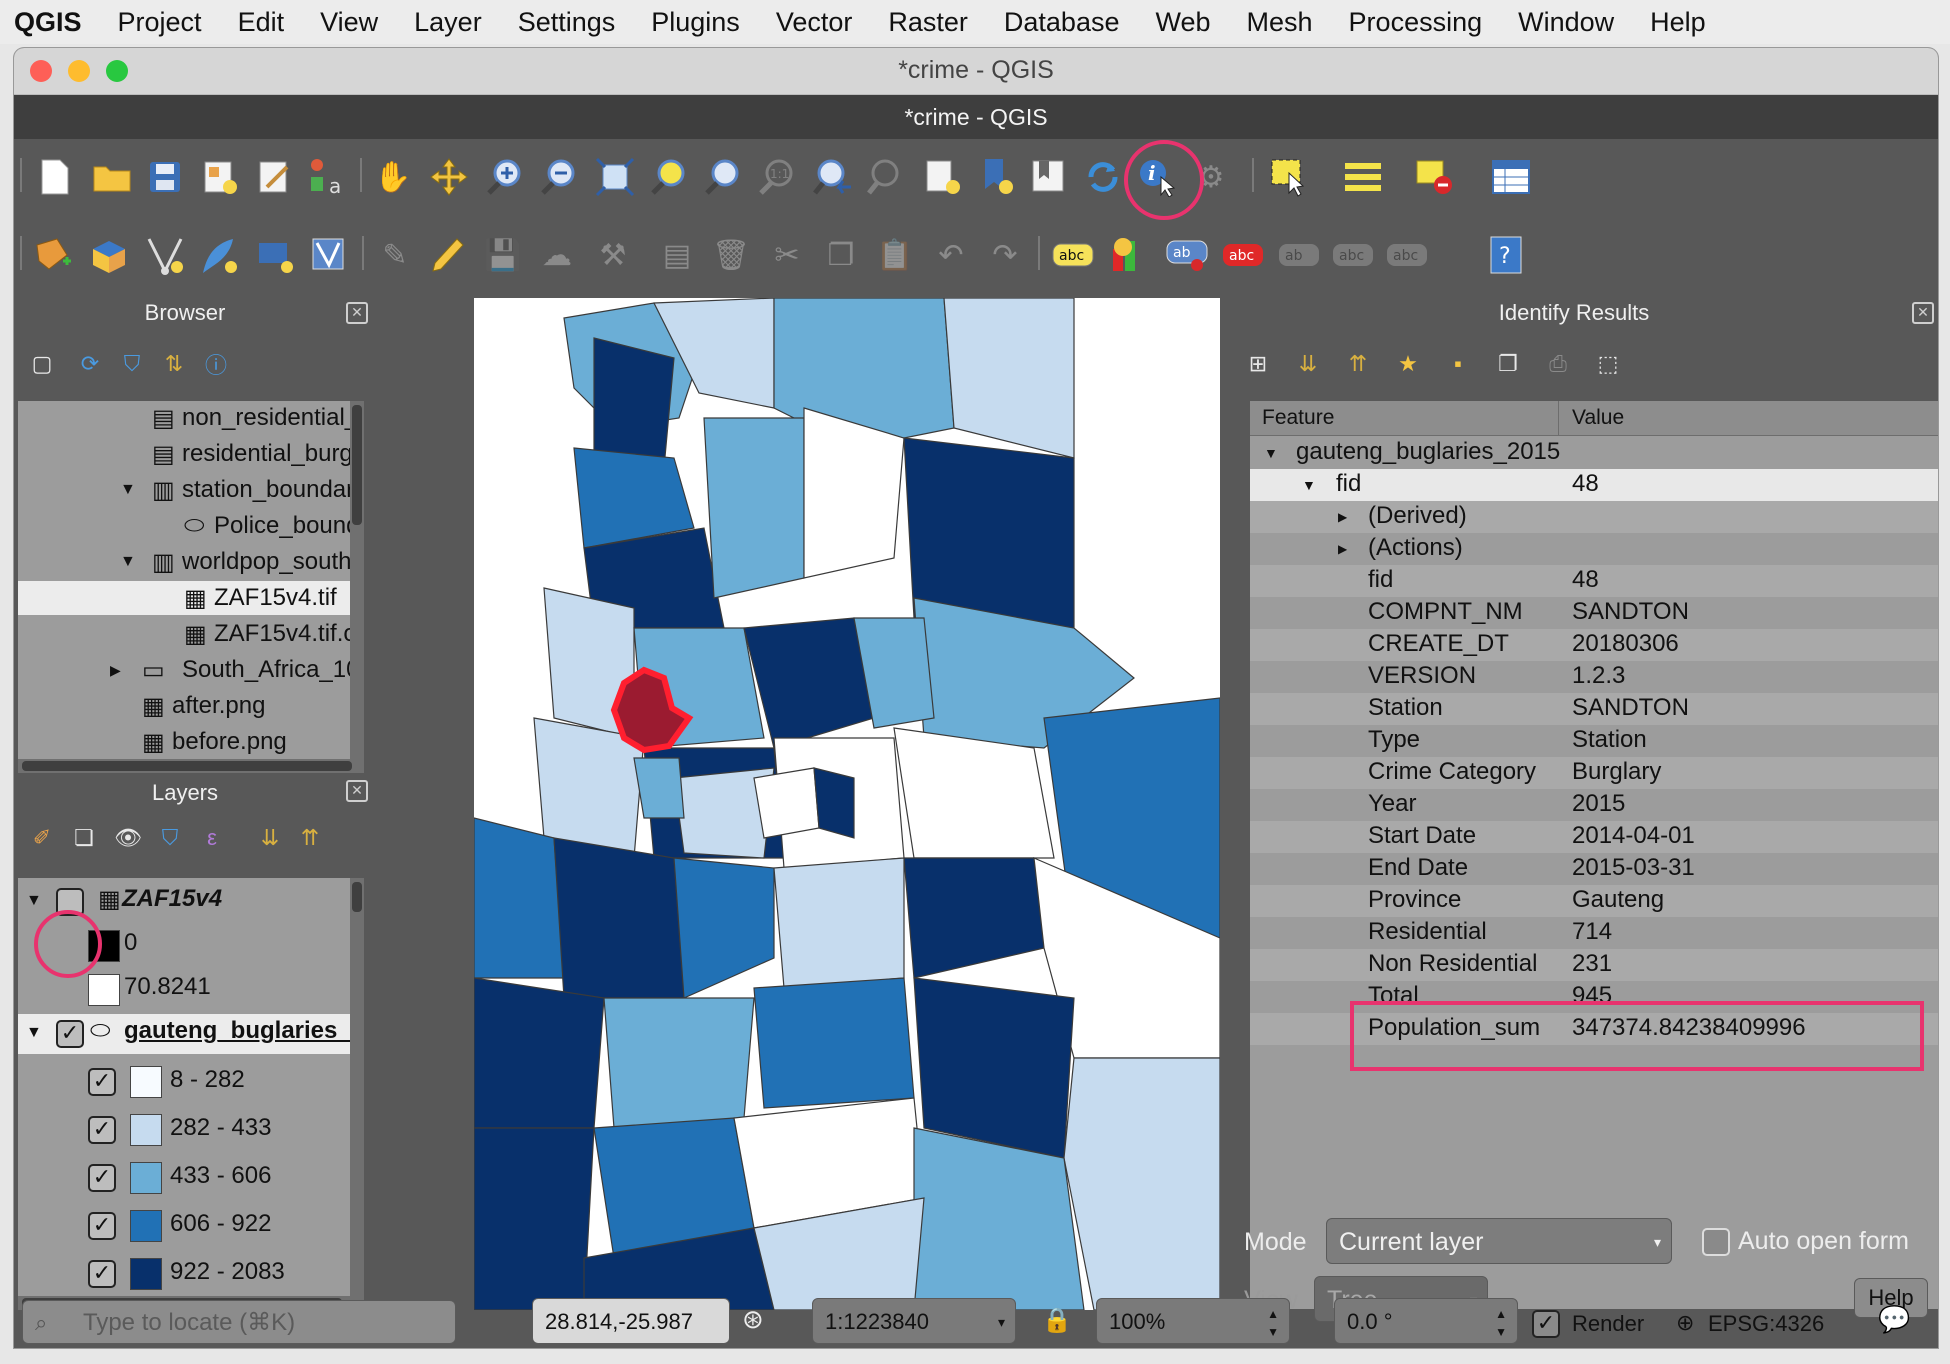 This screenshot has height=1364, width=1950. What do you see at coordinates (559, 177) in the screenshot?
I see `zoom-out-icon` at bounding box center [559, 177].